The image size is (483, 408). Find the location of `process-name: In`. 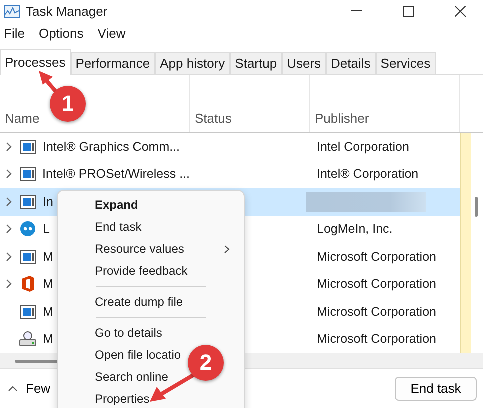

process-name: In is located at coordinates (48, 201).